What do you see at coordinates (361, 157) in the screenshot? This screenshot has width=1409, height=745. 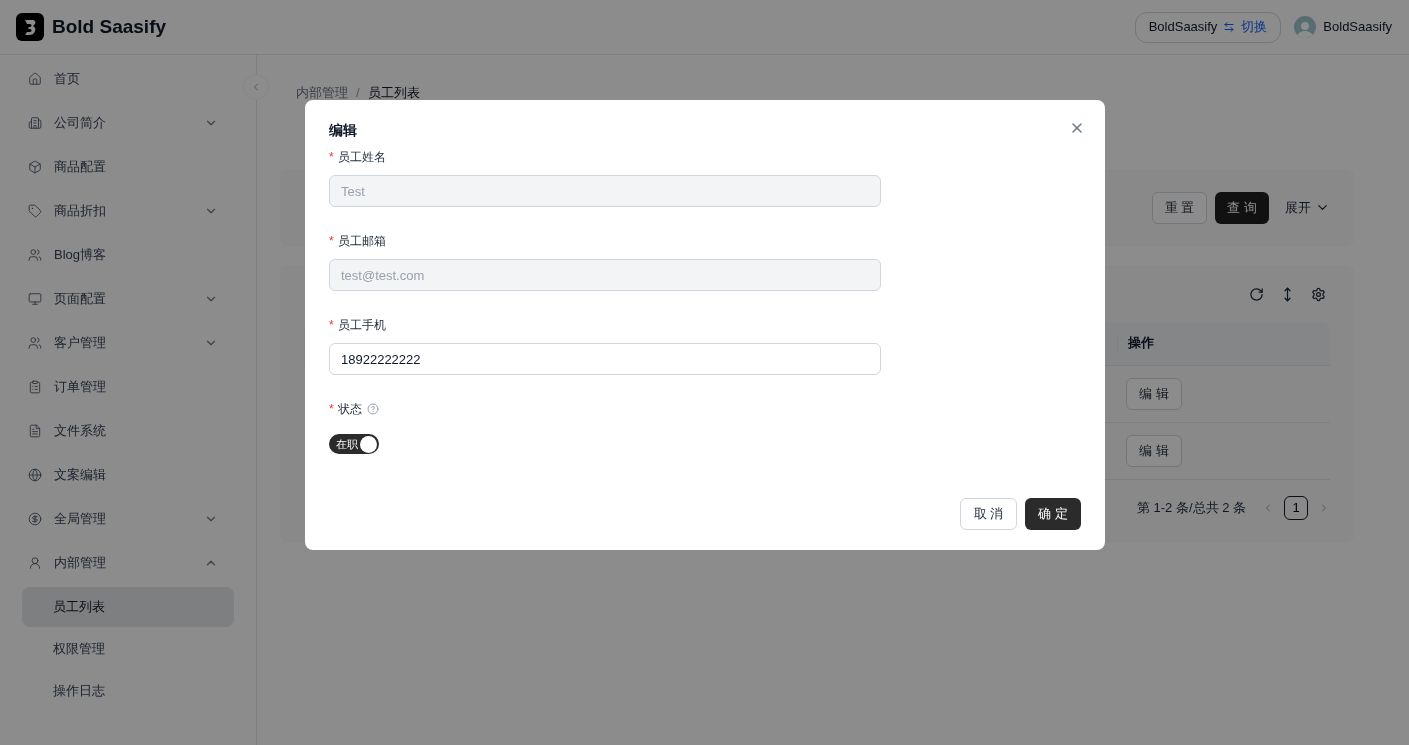 I see `field-label: 员工姓名` at bounding box center [361, 157].